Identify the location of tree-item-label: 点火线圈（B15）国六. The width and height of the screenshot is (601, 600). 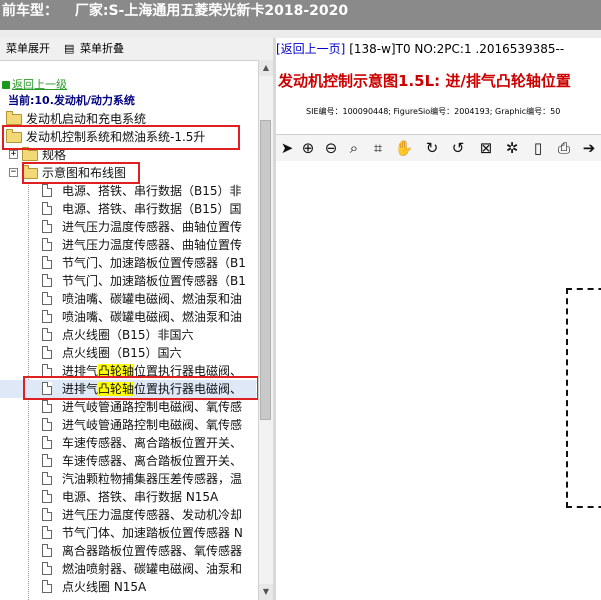
(122, 353).